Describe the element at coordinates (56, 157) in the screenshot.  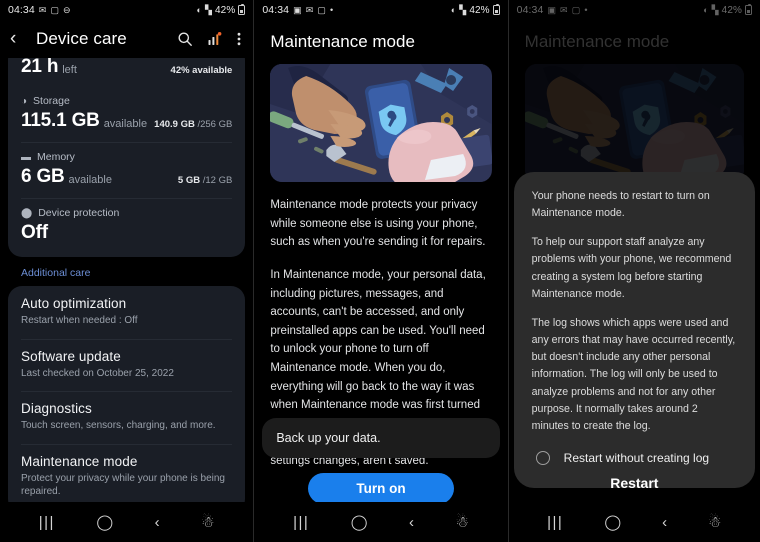
I see `memory-label: Memory` at that location.